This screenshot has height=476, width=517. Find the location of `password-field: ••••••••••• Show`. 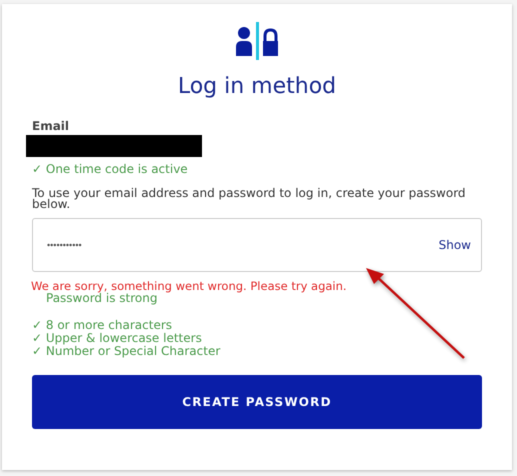

password-field: ••••••••••• Show is located at coordinates (257, 245).